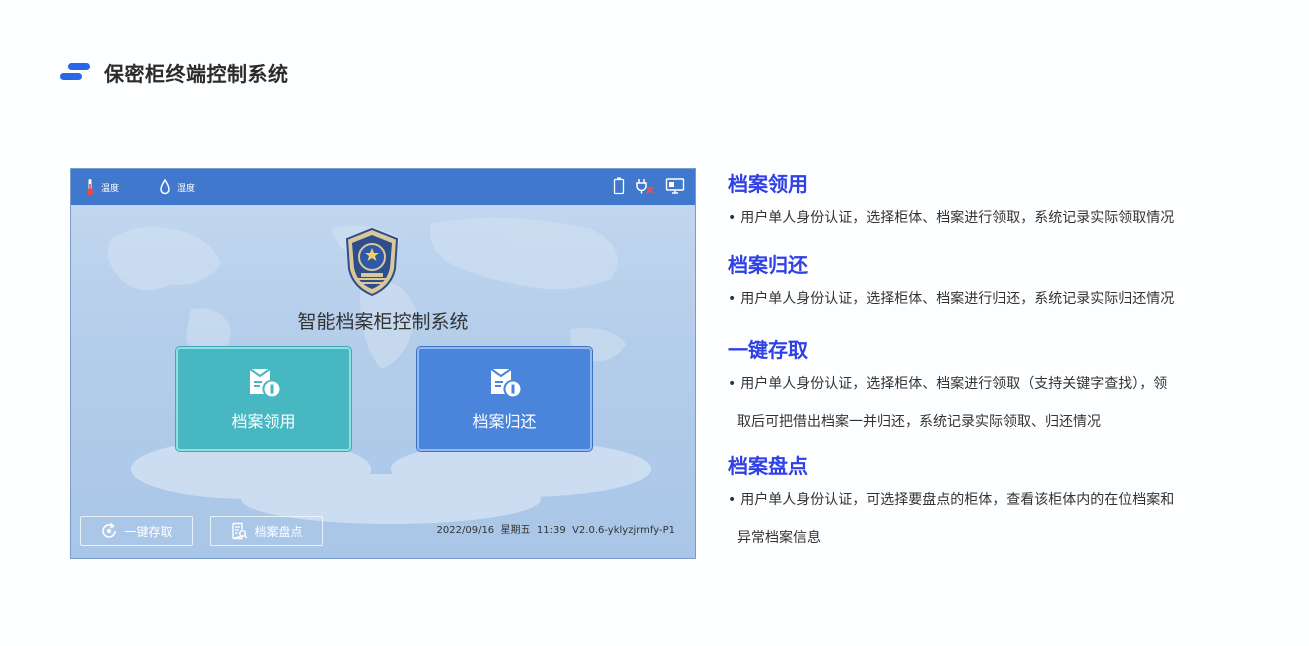  Describe the element at coordinates (998, 285) in the screenshot. I see `feature-return: 档案归还 • 用户单人身份认证，选择柜体、档案进行归还，系统记录实际归还情况` at that location.